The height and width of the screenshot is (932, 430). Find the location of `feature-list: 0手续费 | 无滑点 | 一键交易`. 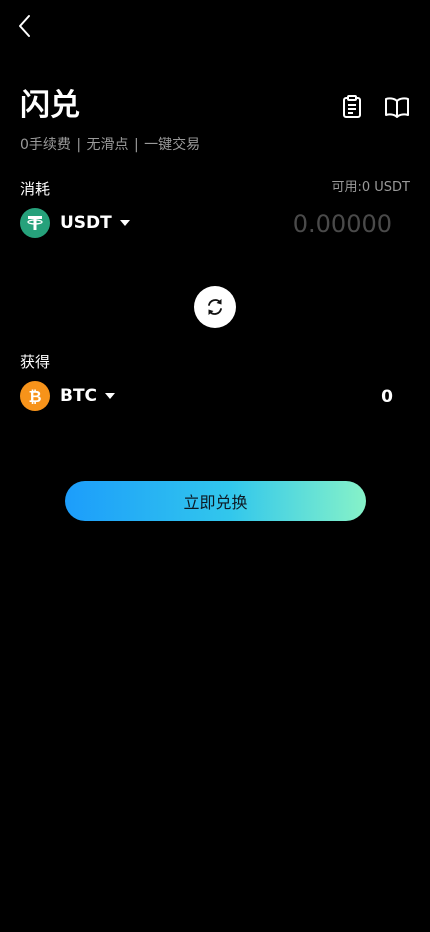

feature-list: 0手续费 | 无滑点 | 一键交易 is located at coordinates (110, 145).